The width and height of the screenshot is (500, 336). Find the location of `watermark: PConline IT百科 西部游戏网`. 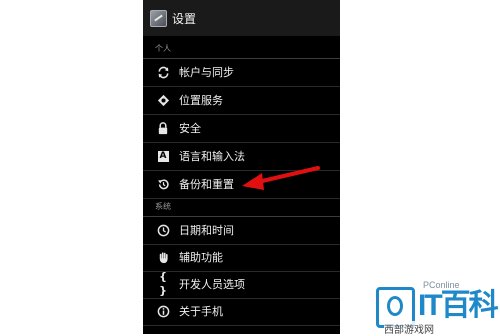

watermark: PConline IT百科 西部游戏网 is located at coordinates (437, 306).